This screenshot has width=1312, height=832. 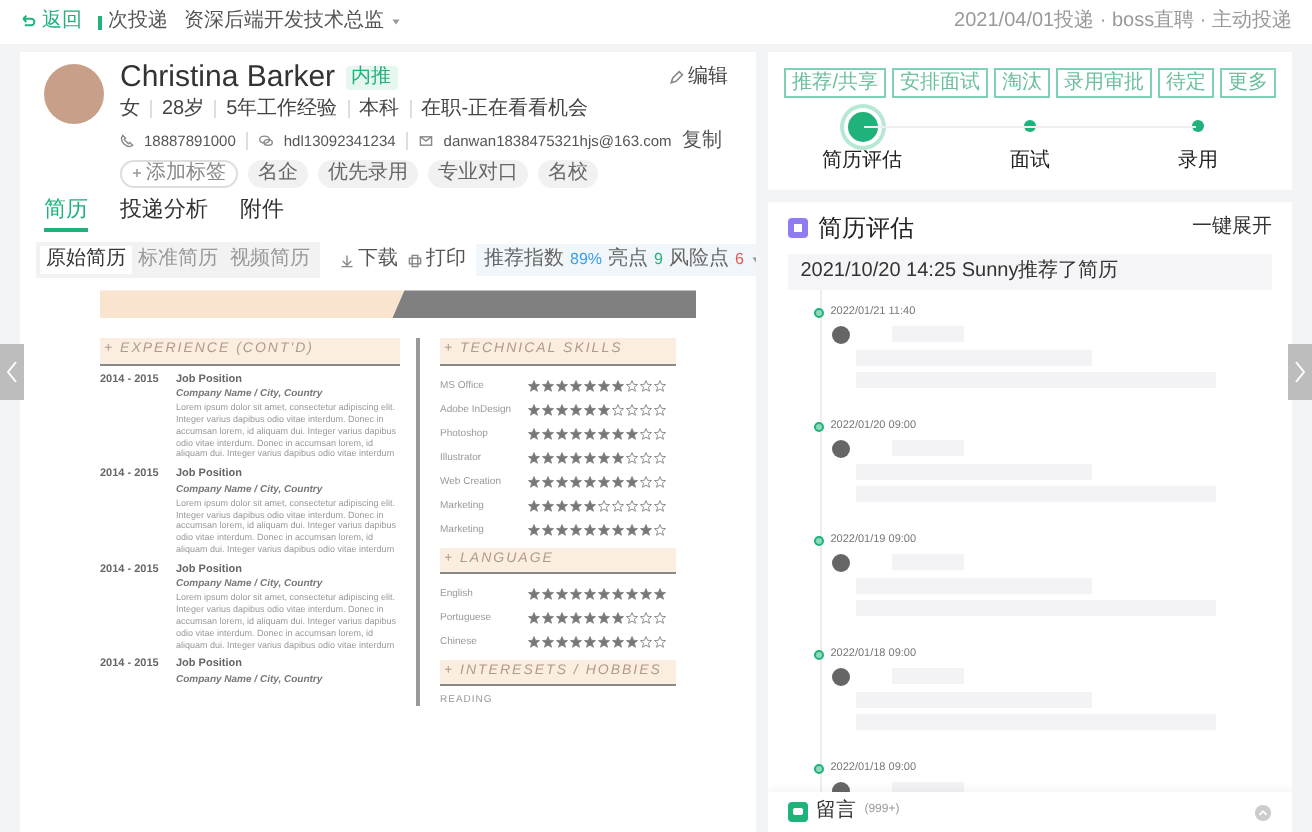 I want to click on comment-label: 留言, so click(x=836, y=812).